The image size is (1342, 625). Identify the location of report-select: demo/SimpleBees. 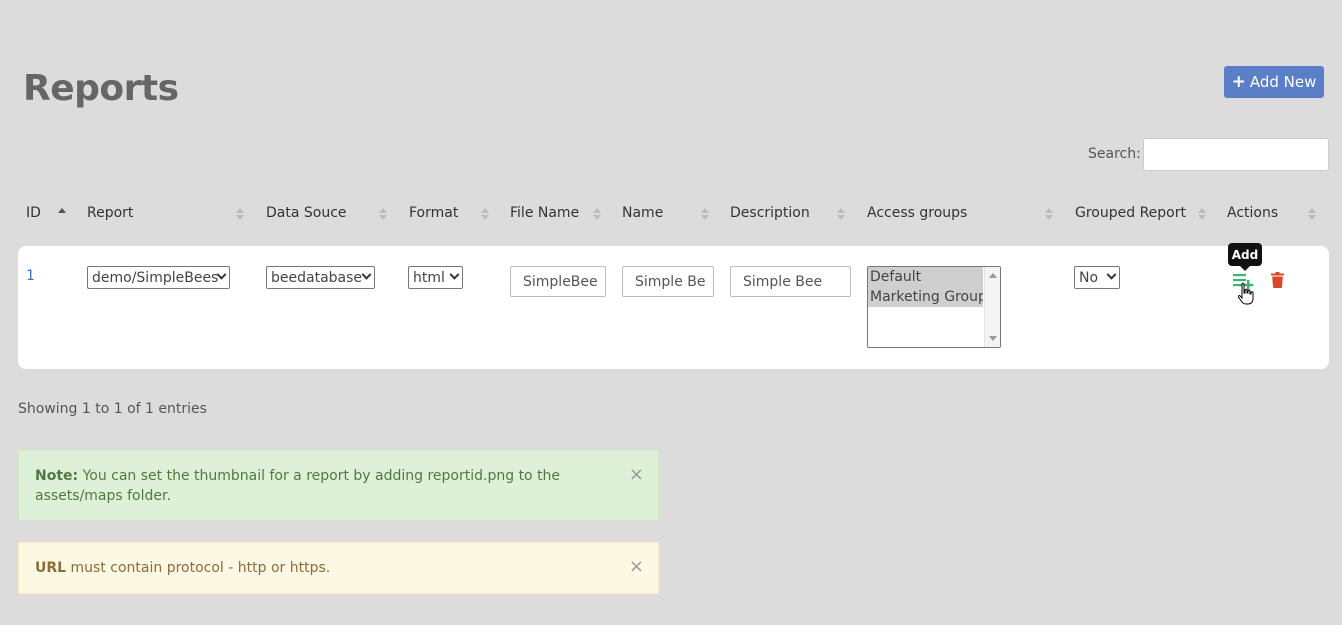
(158, 277).